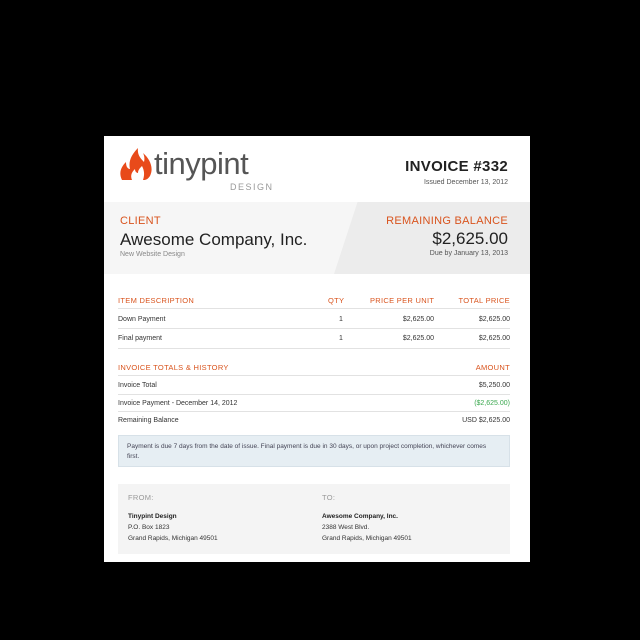 The height and width of the screenshot is (640, 640). I want to click on payment-credit-amount: ($2,625.00), so click(492, 403).